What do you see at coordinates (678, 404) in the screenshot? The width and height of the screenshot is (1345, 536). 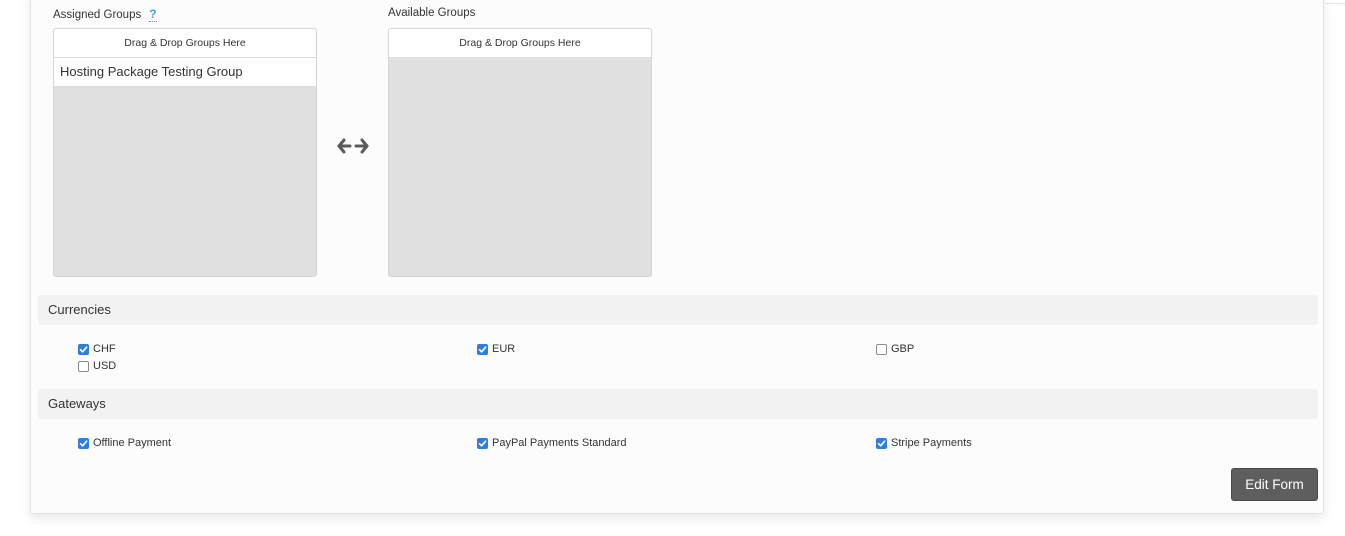 I see `gateways-section-header: Gateways` at bounding box center [678, 404].